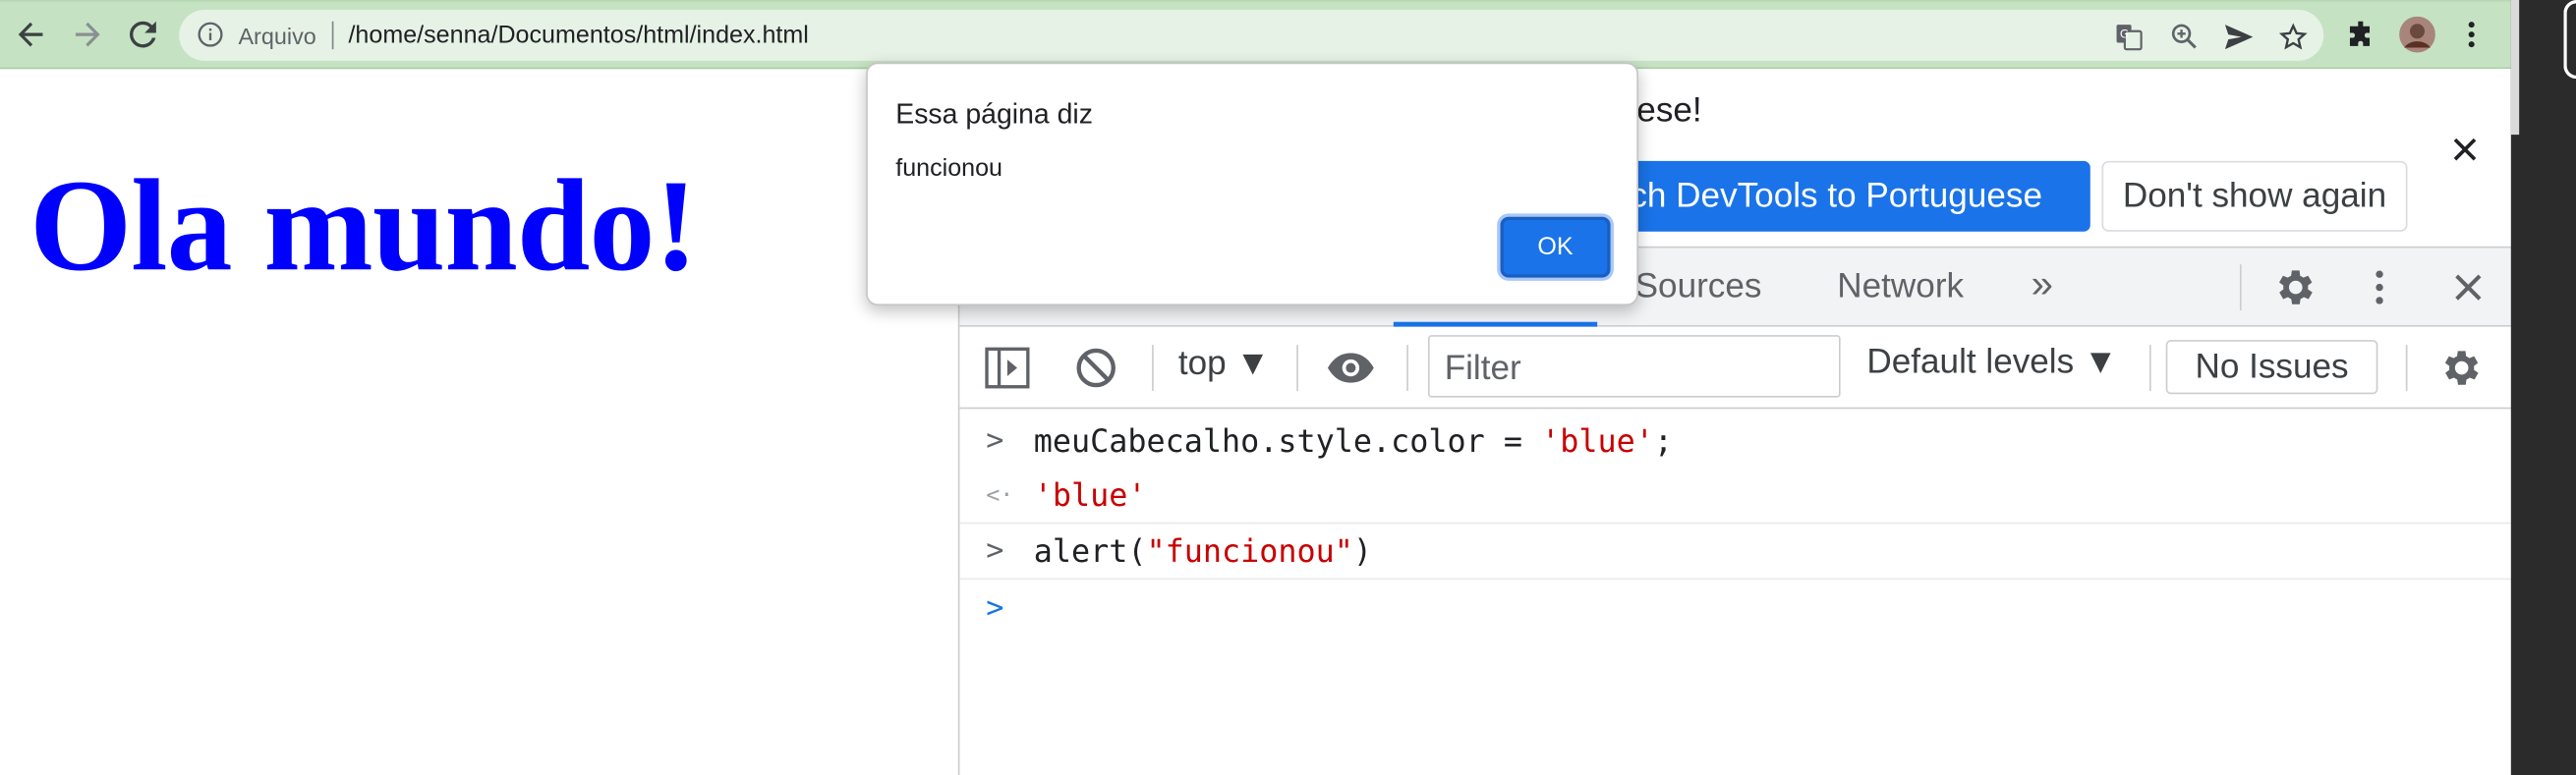  I want to click on ok-button: OK, so click(1556, 247).